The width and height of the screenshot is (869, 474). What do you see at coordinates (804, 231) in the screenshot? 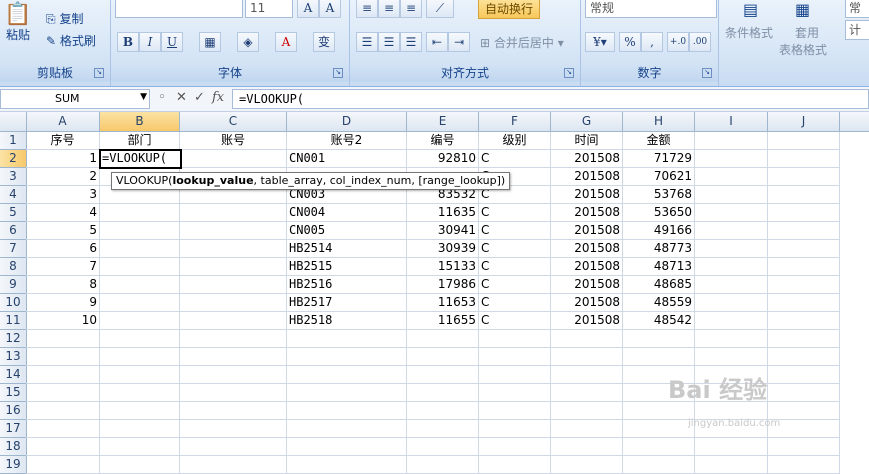
I see `cell-j6` at bounding box center [804, 231].